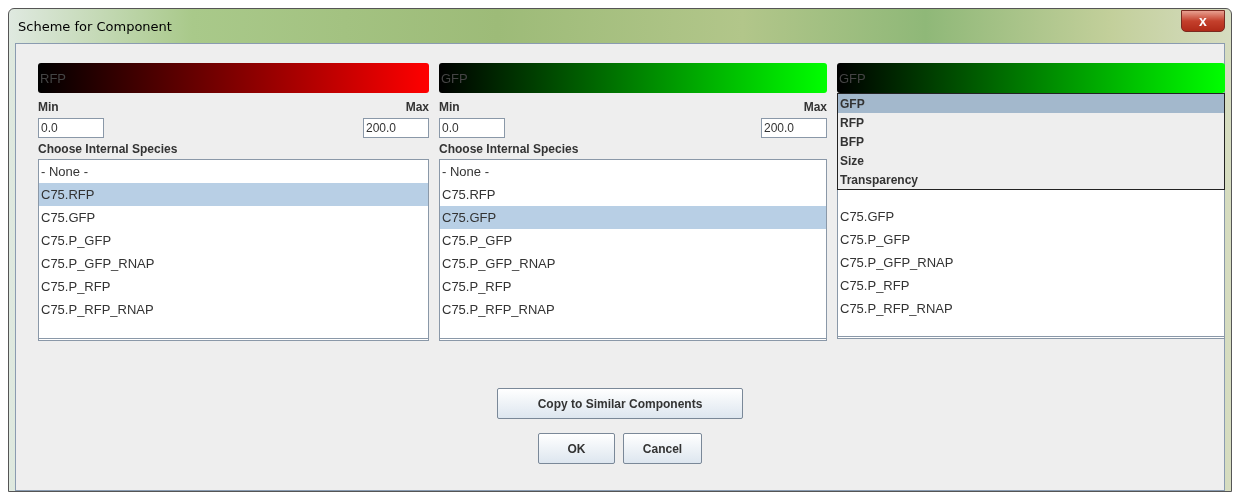  Describe the element at coordinates (1031, 122) in the screenshot. I see `menu-option: RFP` at that location.